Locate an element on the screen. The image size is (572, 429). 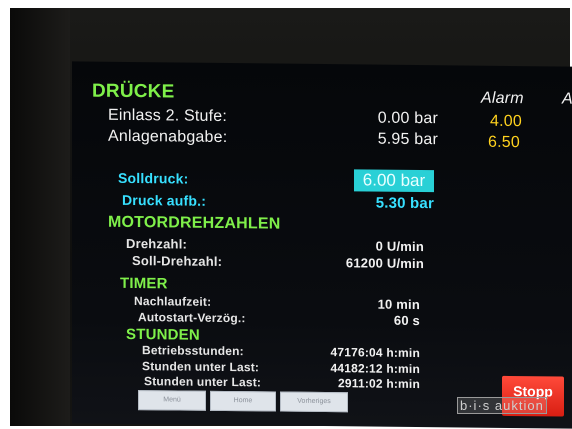
autostart-label: Autostart-Verzög.: is located at coordinates (192, 318).